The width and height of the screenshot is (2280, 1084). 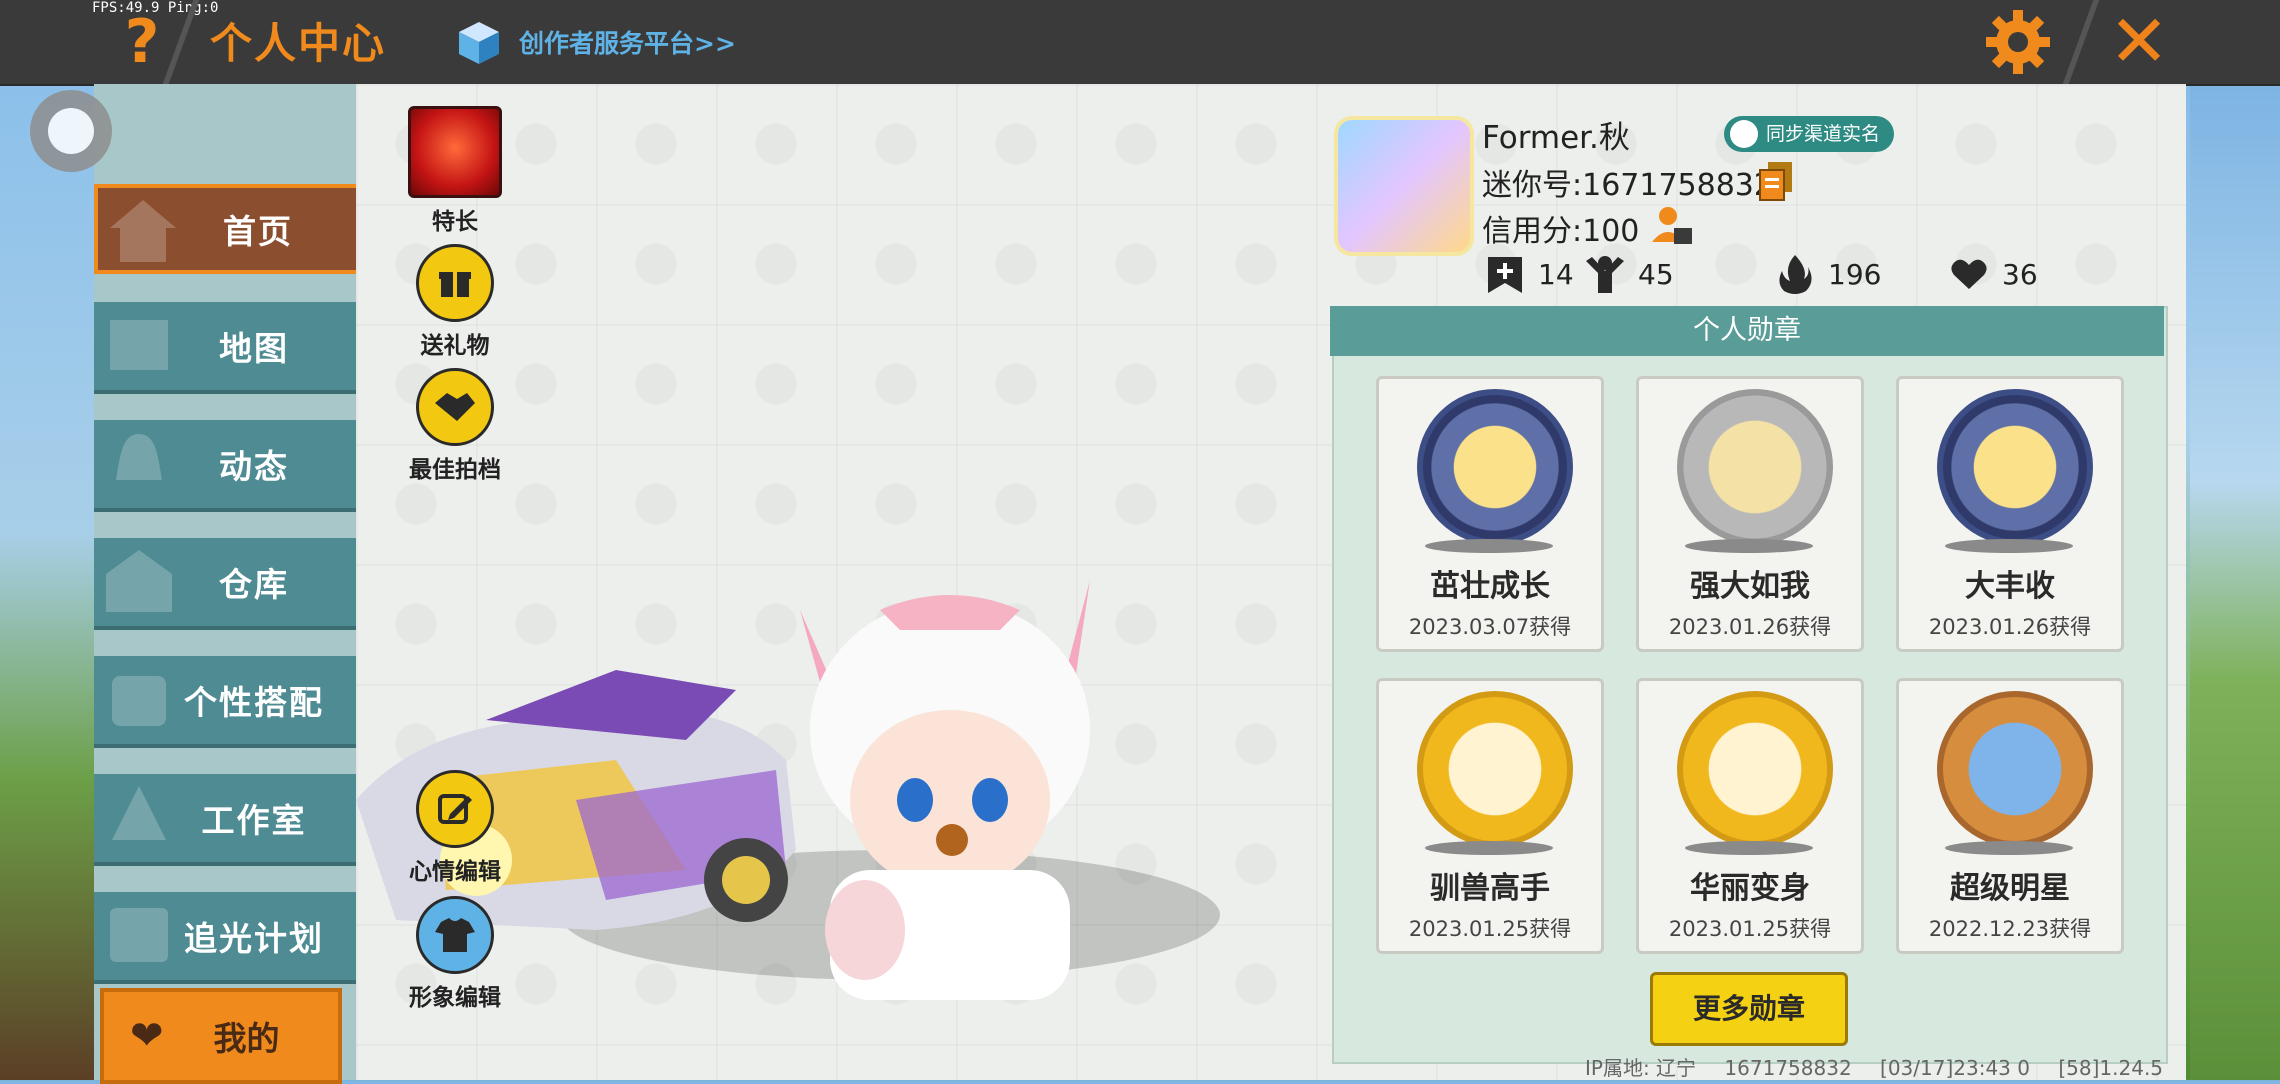 What do you see at coordinates (1605, 274) in the screenshot?
I see `fans-icon` at bounding box center [1605, 274].